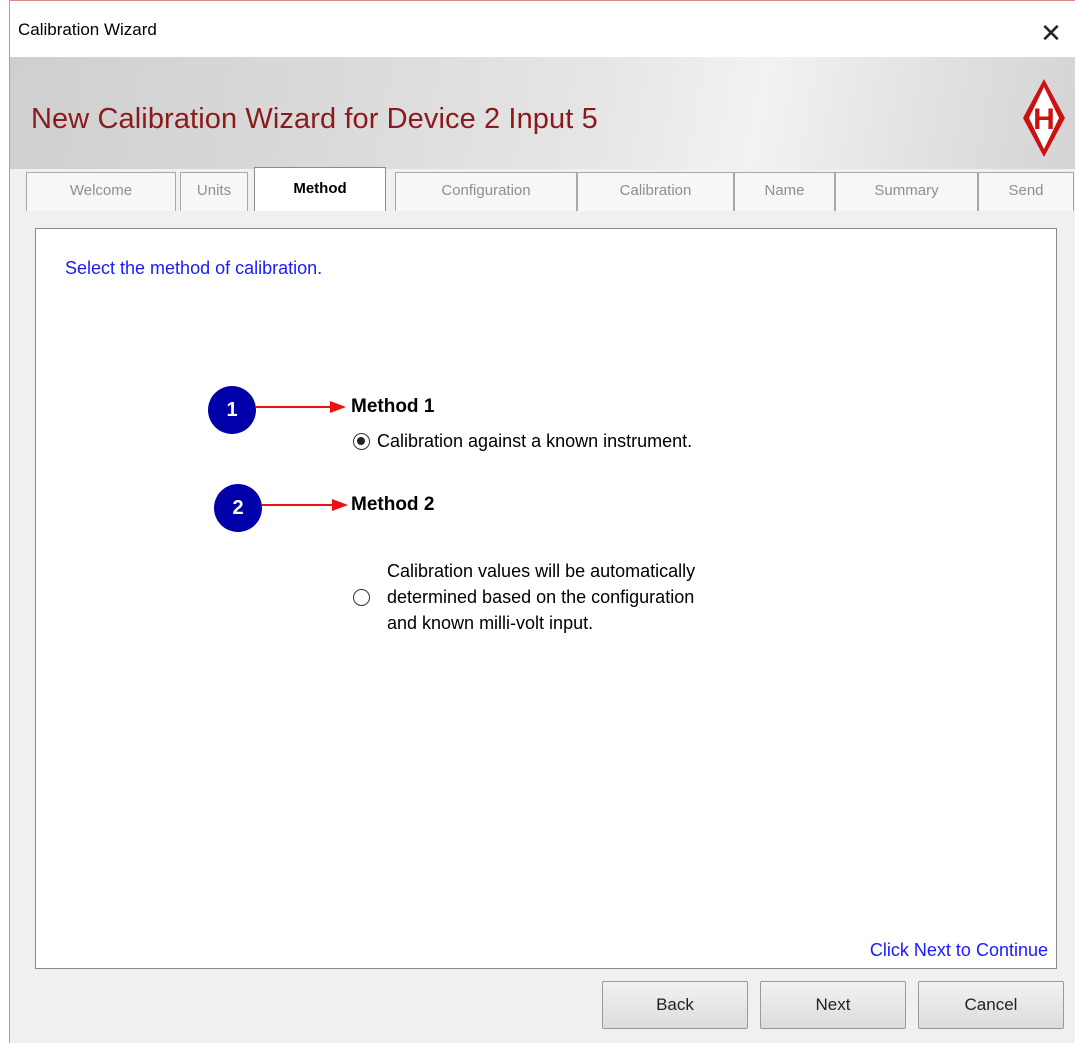  What do you see at coordinates (214, 191) in the screenshot?
I see `tab-units: Units` at bounding box center [214, 191].